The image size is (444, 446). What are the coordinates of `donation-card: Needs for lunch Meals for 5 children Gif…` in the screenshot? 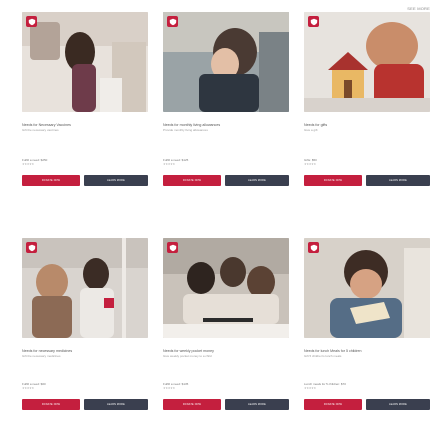 It's located at (367, 333).